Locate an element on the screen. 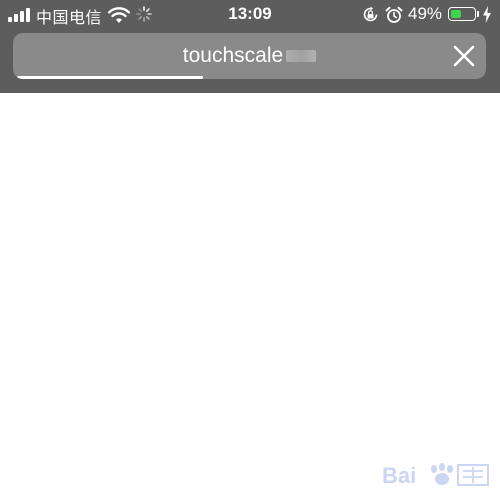  battery-percentage: 49% is located at coordinates (425, 13).